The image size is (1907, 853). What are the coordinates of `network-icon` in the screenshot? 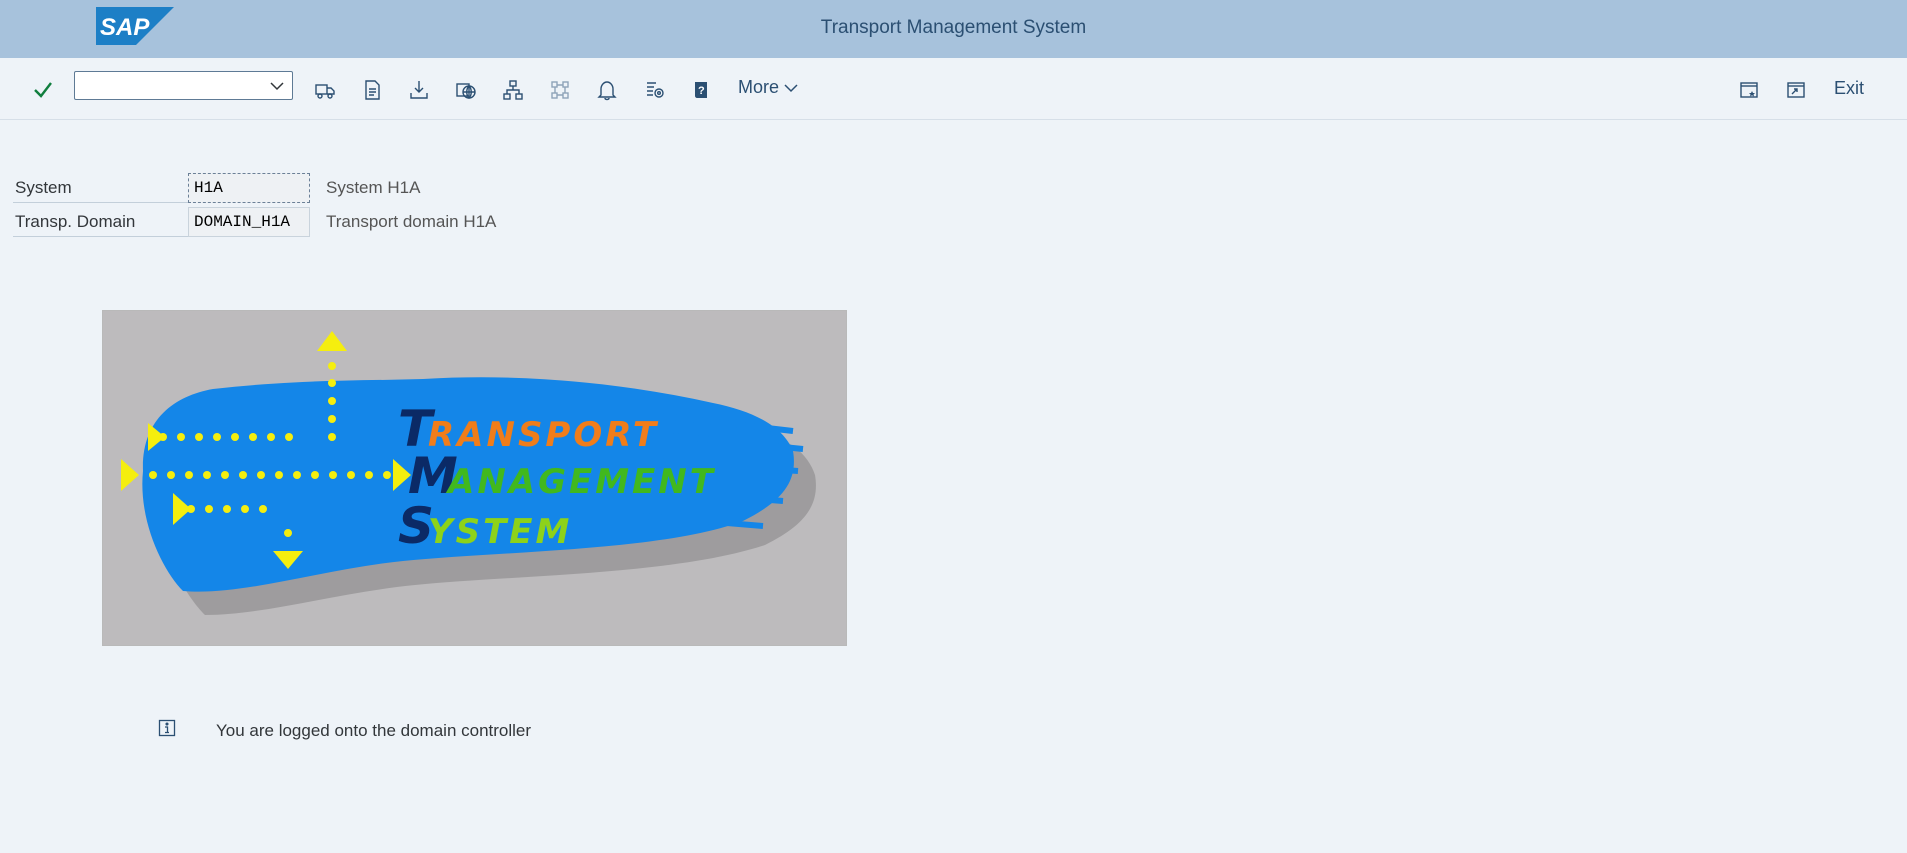 It's located at (560, 90).